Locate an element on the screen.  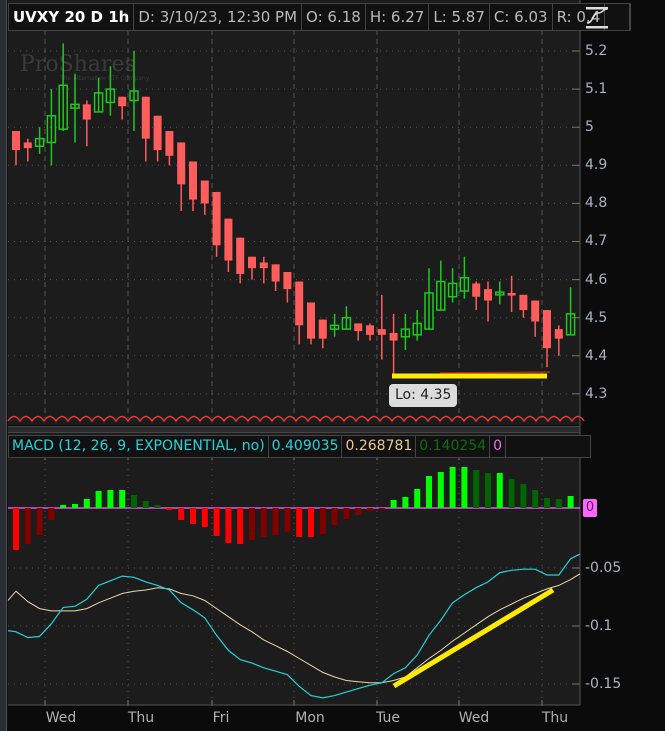
time-tick: Mon is located at coordinates (310, 718).